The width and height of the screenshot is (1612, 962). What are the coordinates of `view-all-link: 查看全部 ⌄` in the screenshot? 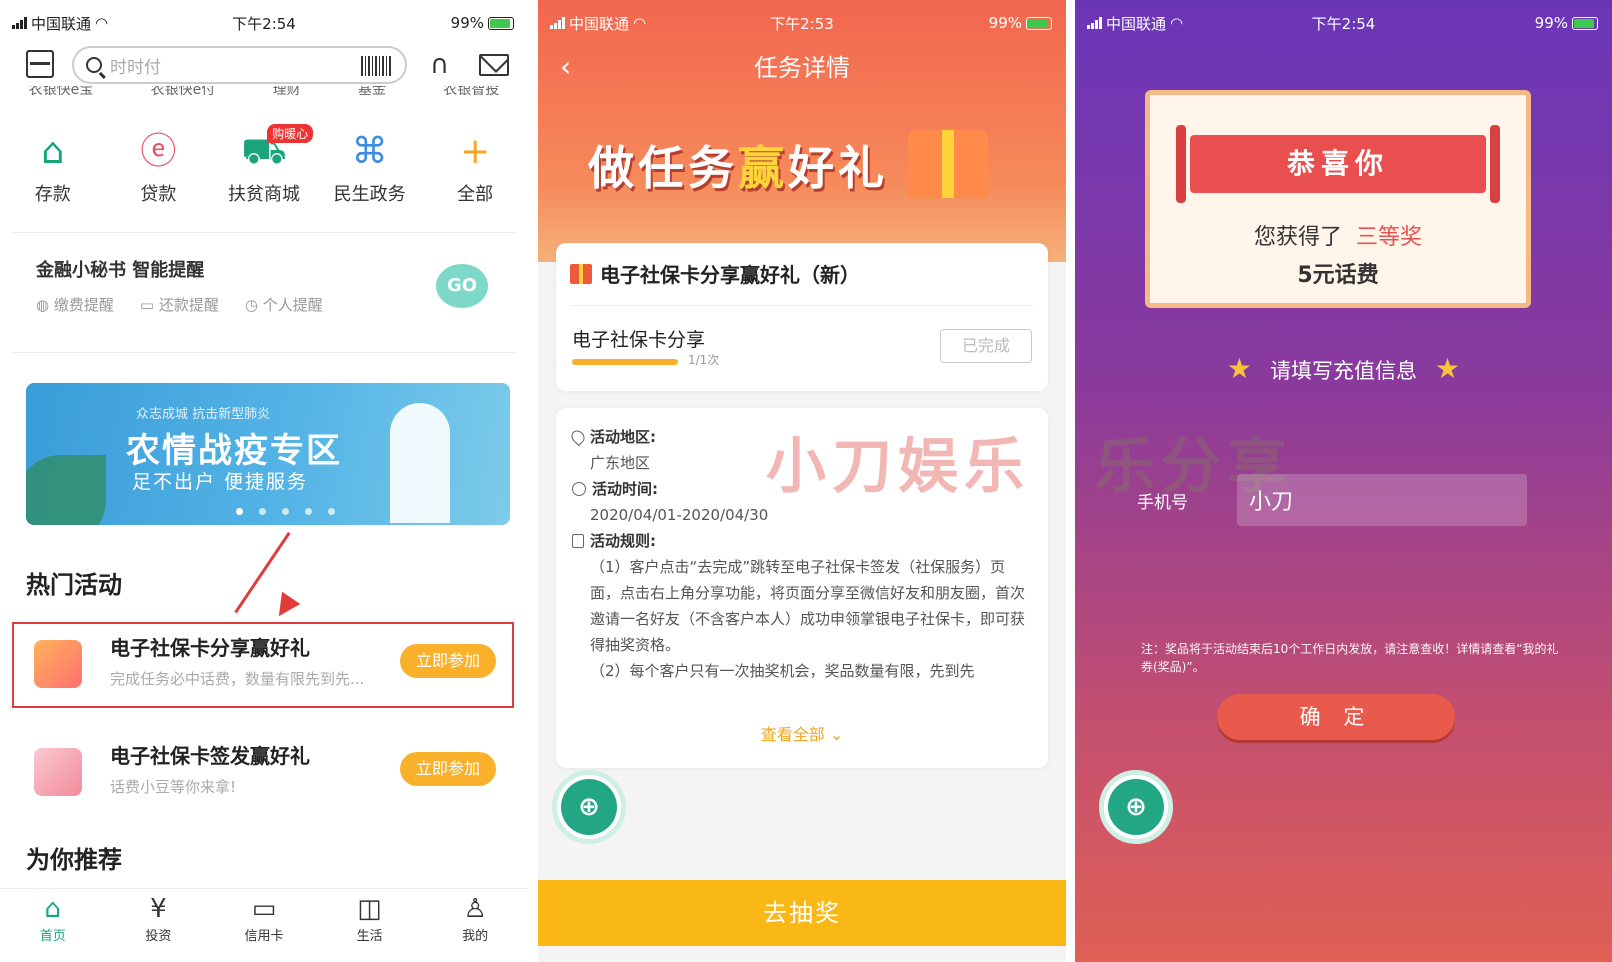 It's located at (802, 735).